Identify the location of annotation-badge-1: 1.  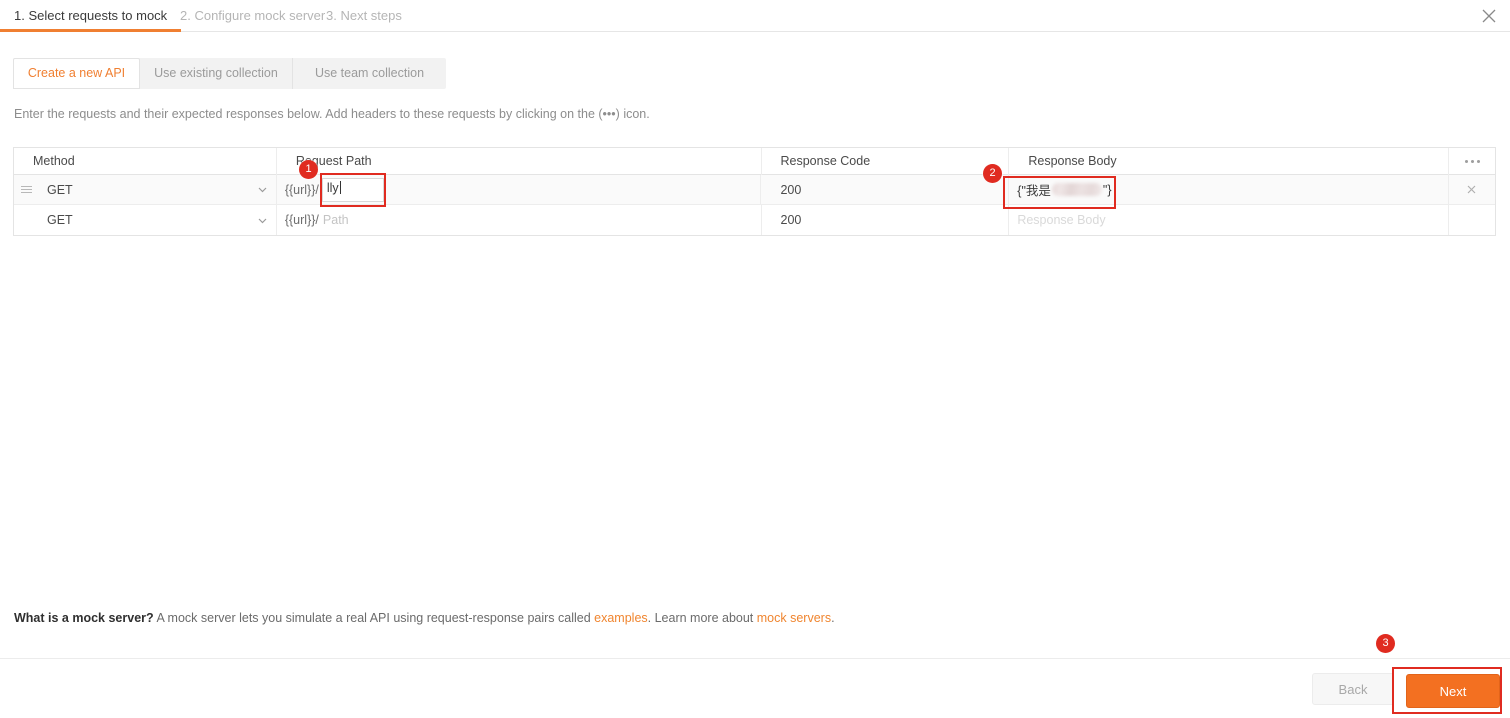
(308, 169).